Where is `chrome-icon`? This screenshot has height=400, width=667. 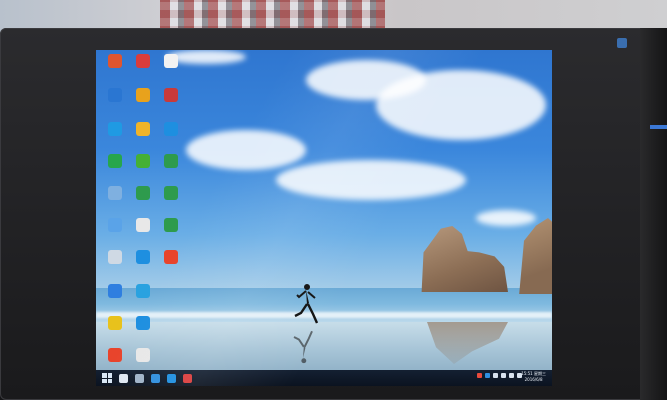 chrome-icon is located at coordinates (115, 329).